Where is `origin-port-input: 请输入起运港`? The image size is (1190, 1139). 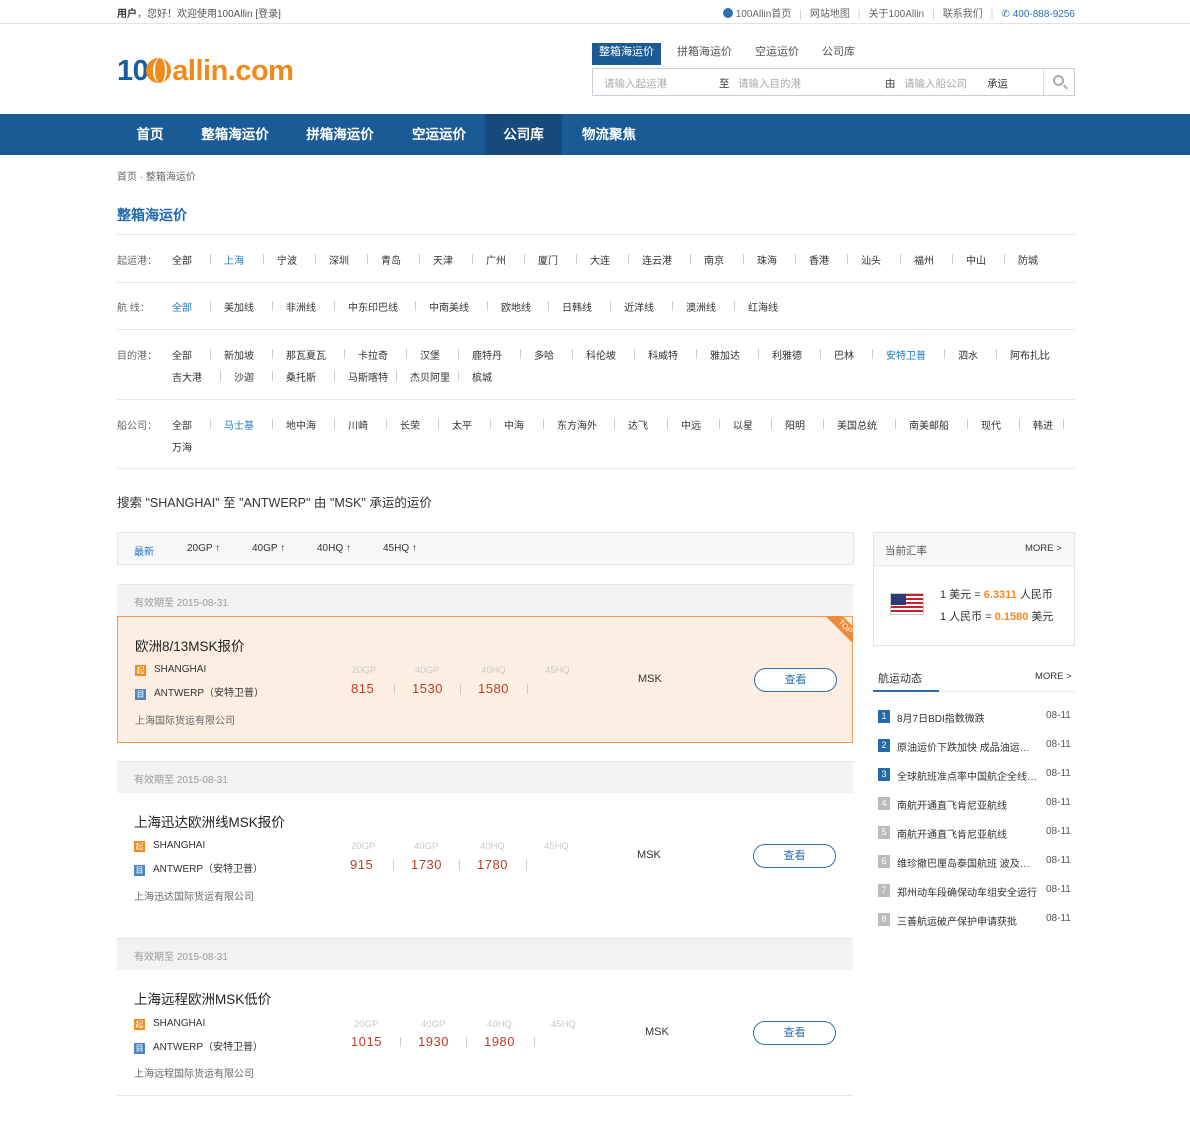 origin-port-input: 请输入起运港 is located at coordinates (635, 83).